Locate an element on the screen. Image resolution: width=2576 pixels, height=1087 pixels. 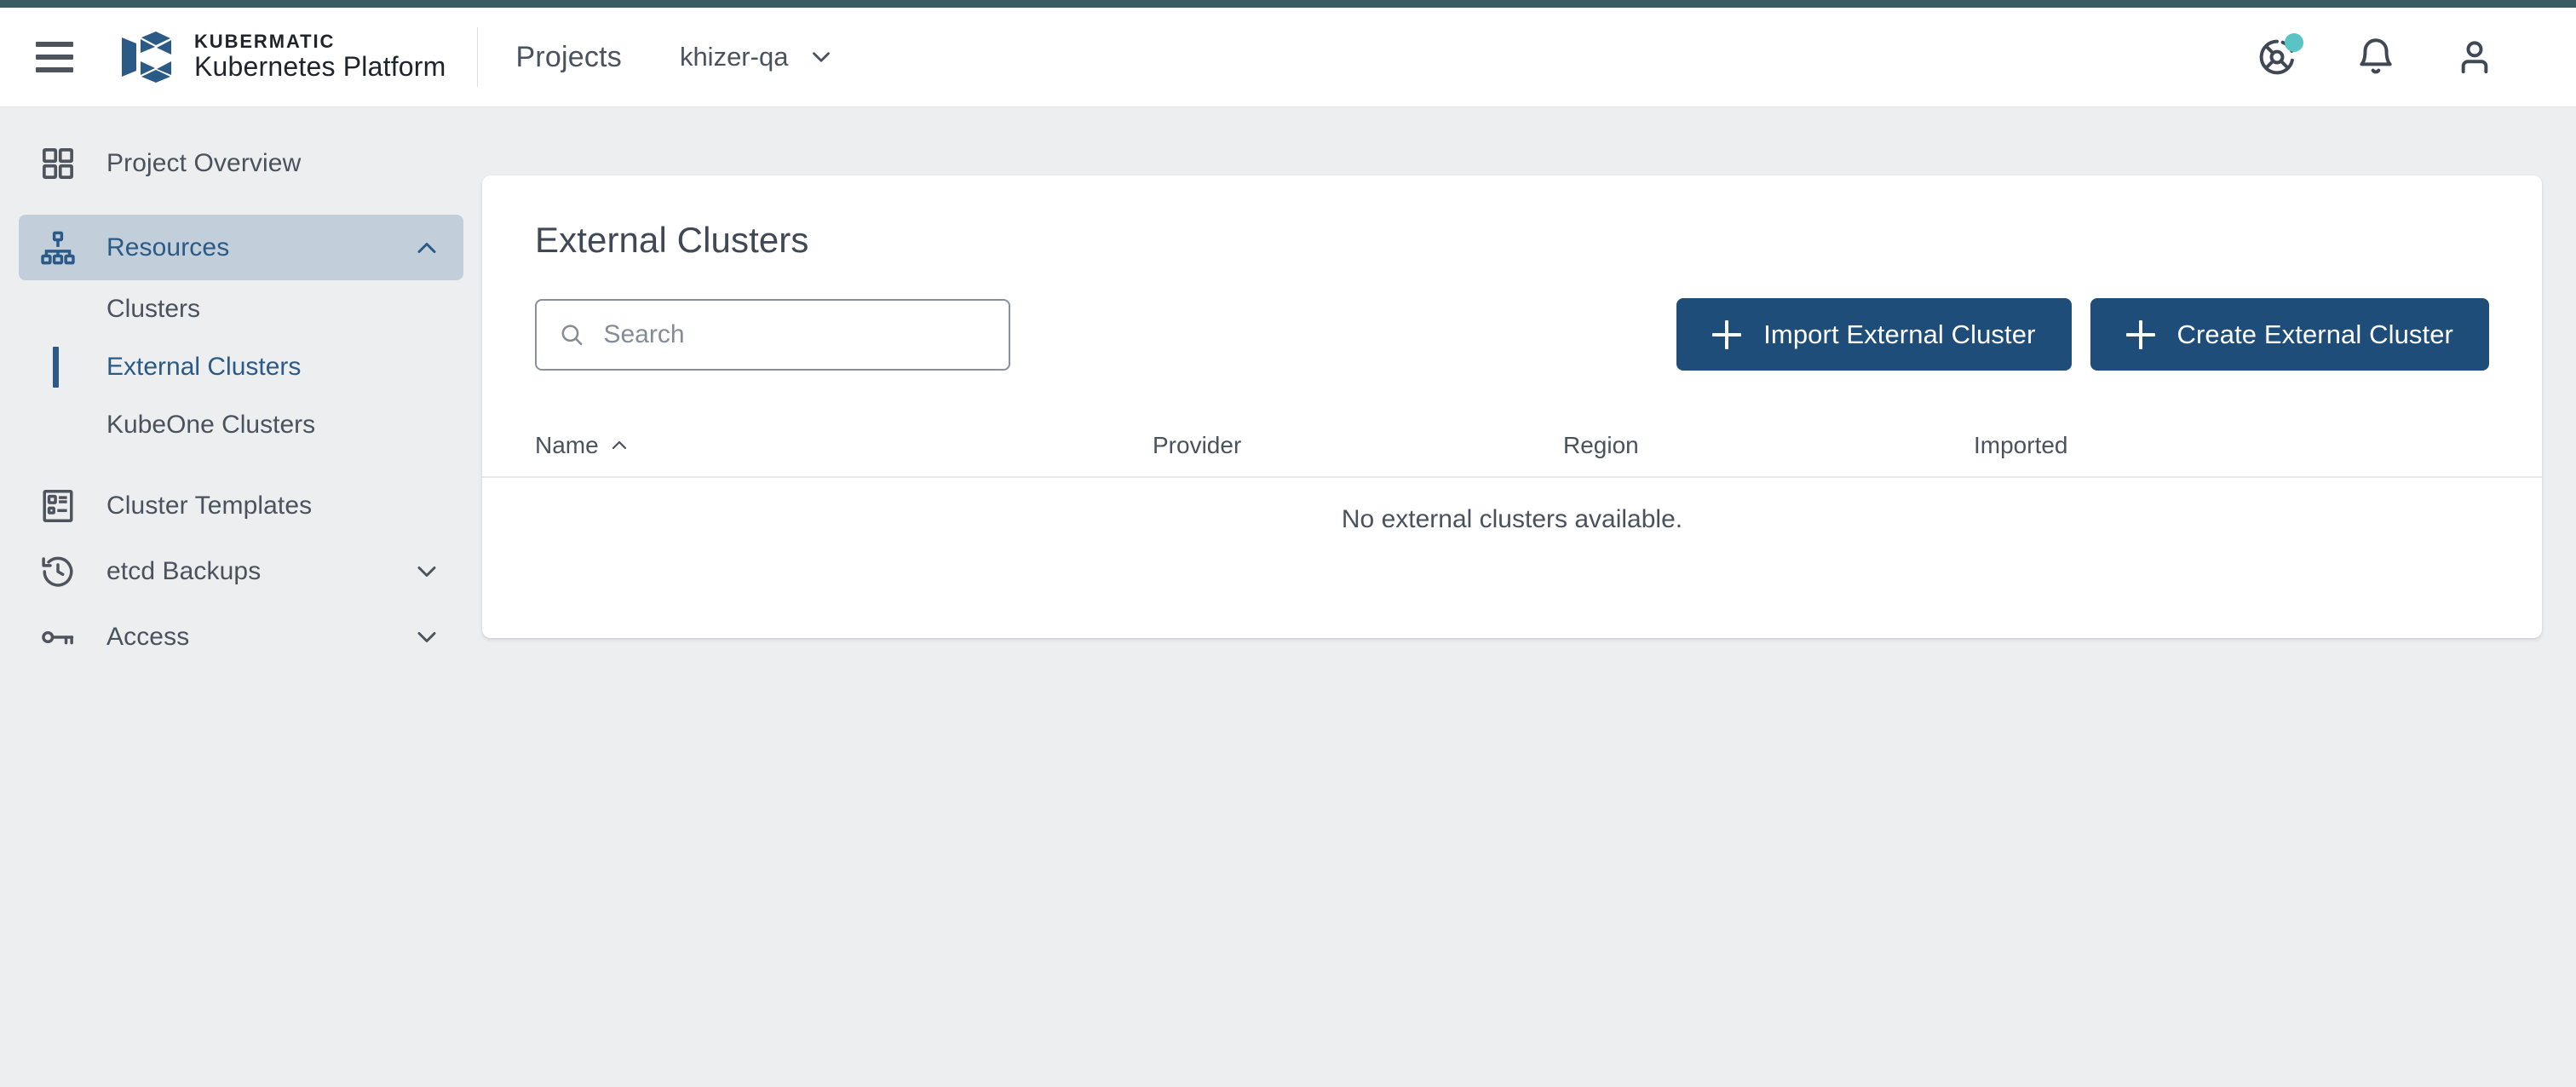
account-button is located at coordinates (2475, 57).